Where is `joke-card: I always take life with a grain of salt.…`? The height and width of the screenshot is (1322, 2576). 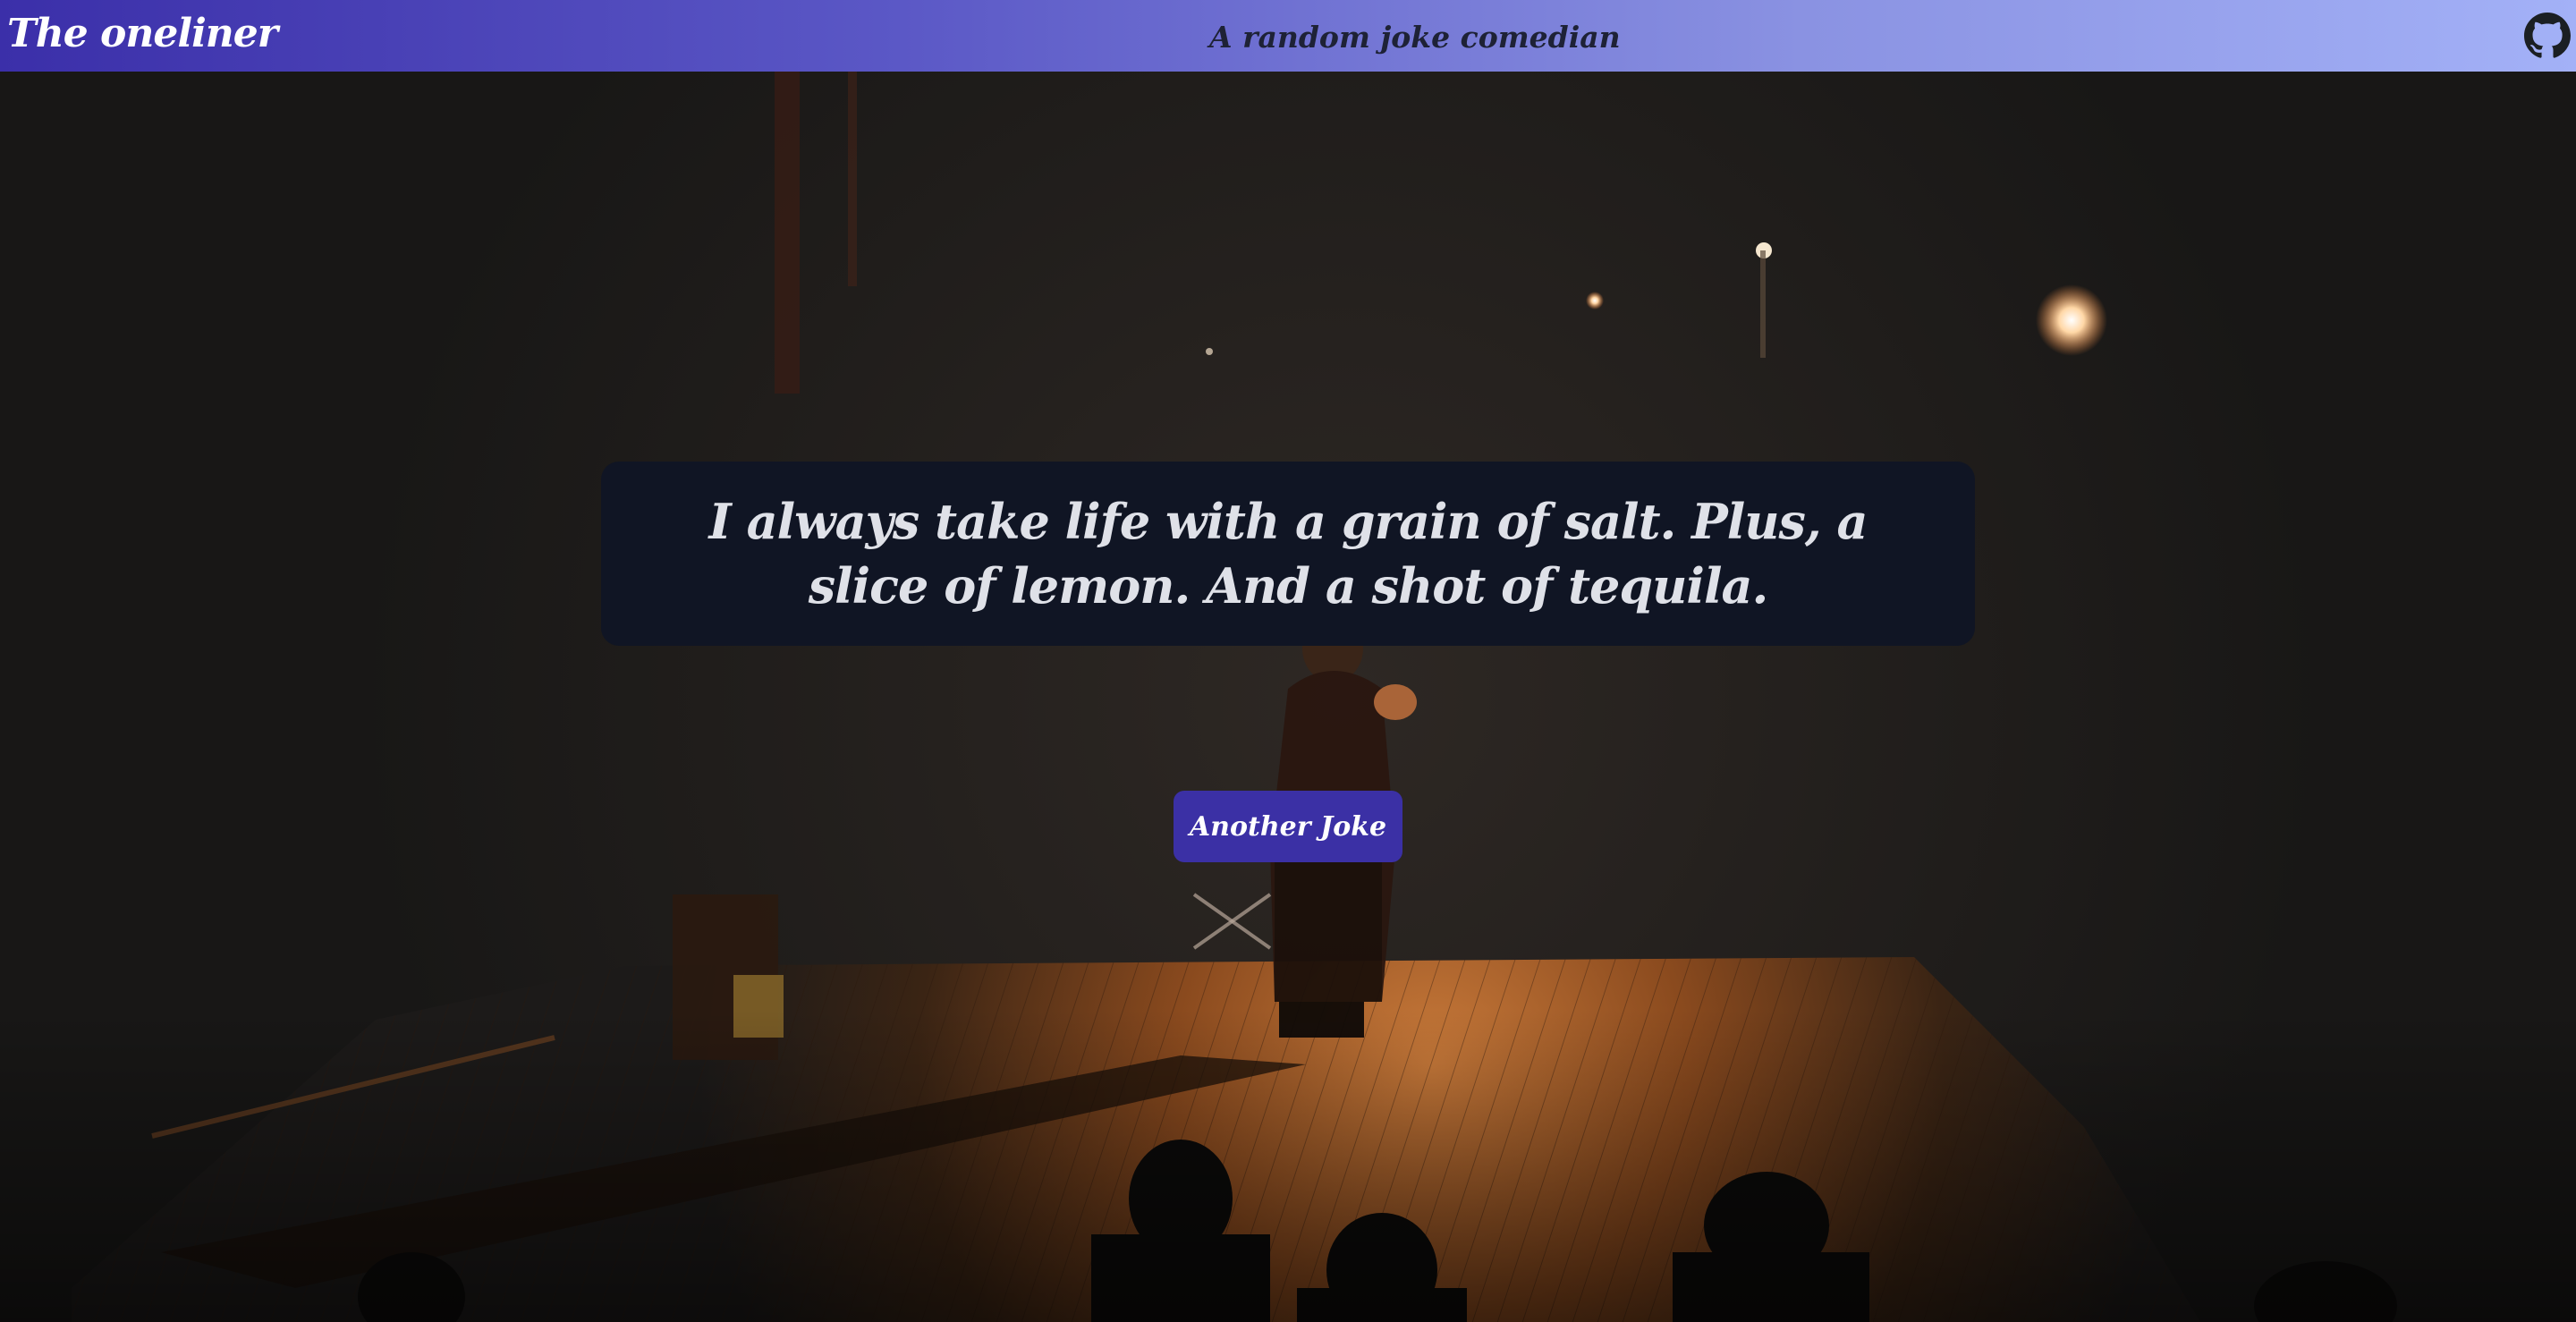 joke-card: I always take life with a grain of salt.… is located at coordinates (1288, 554).